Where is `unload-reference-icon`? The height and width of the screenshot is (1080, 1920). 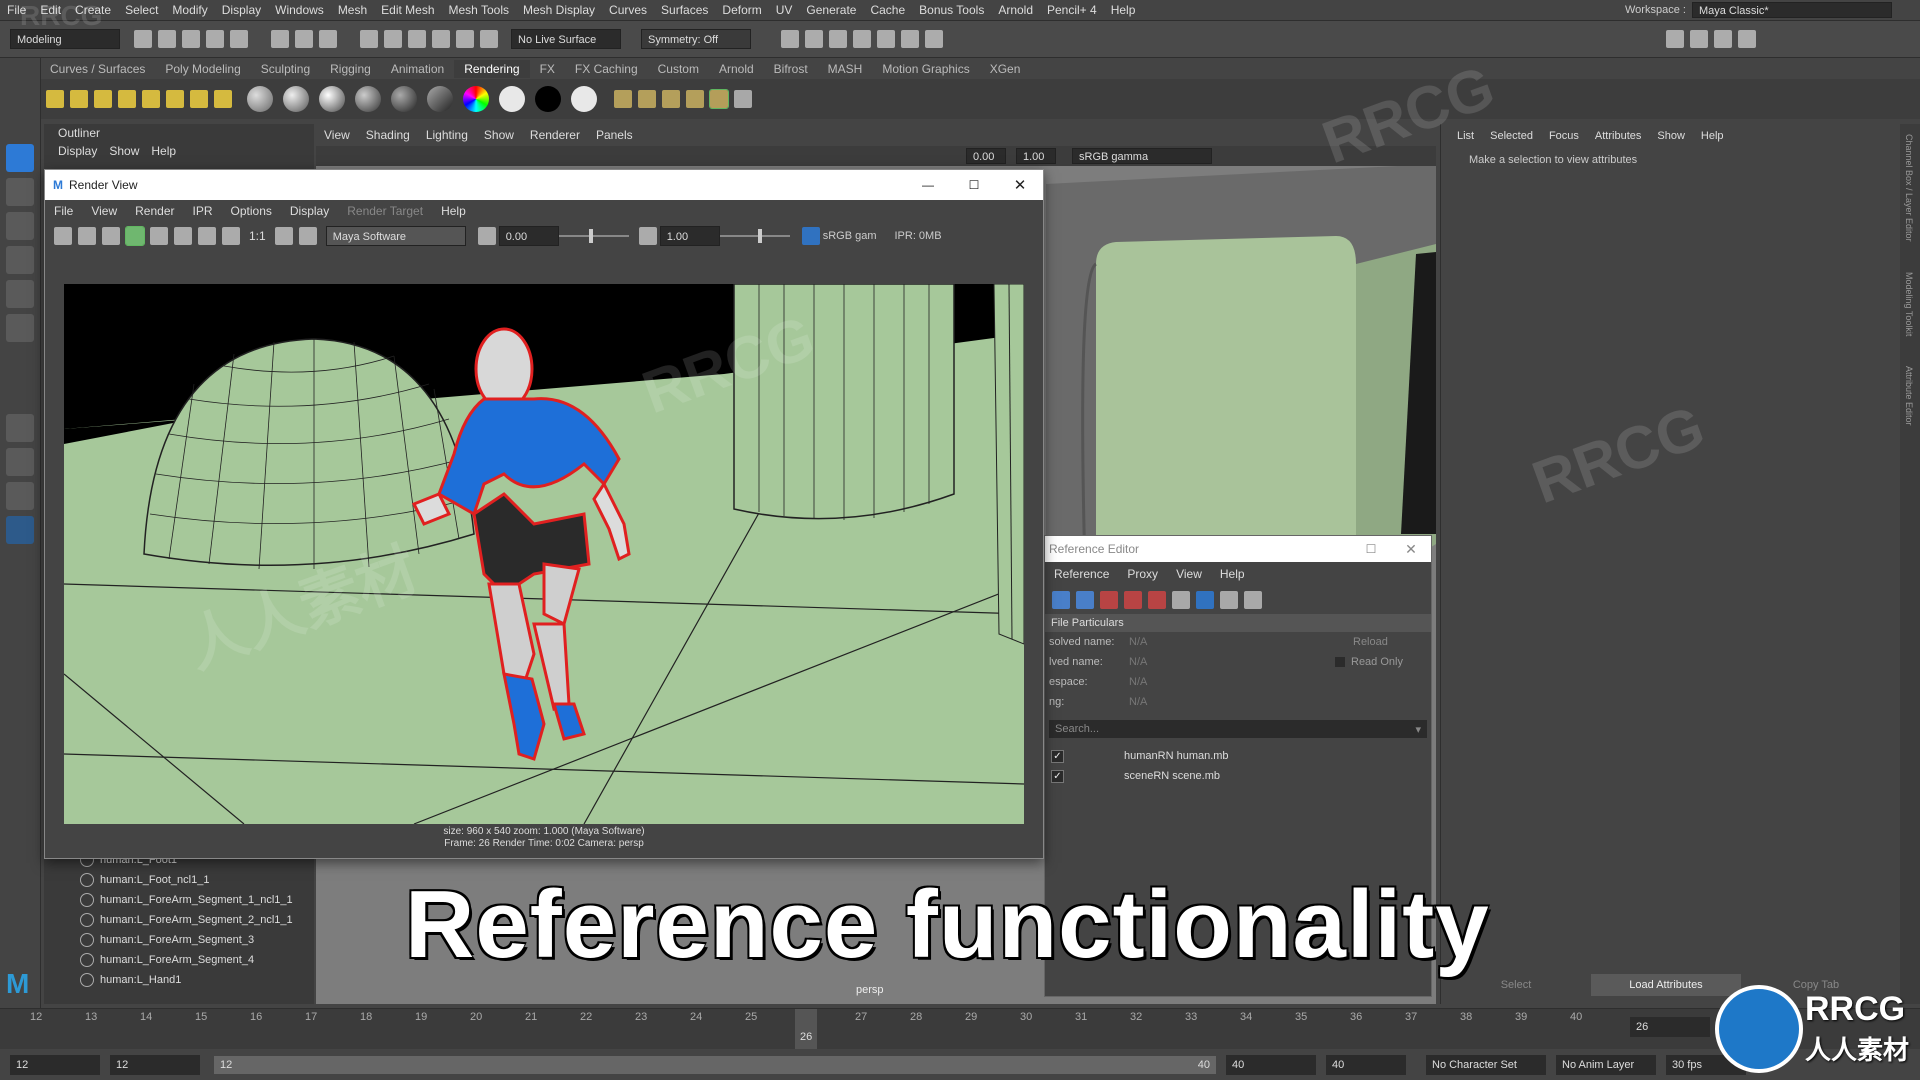 unload-reference-icon is located at coordinates (1133, 600).